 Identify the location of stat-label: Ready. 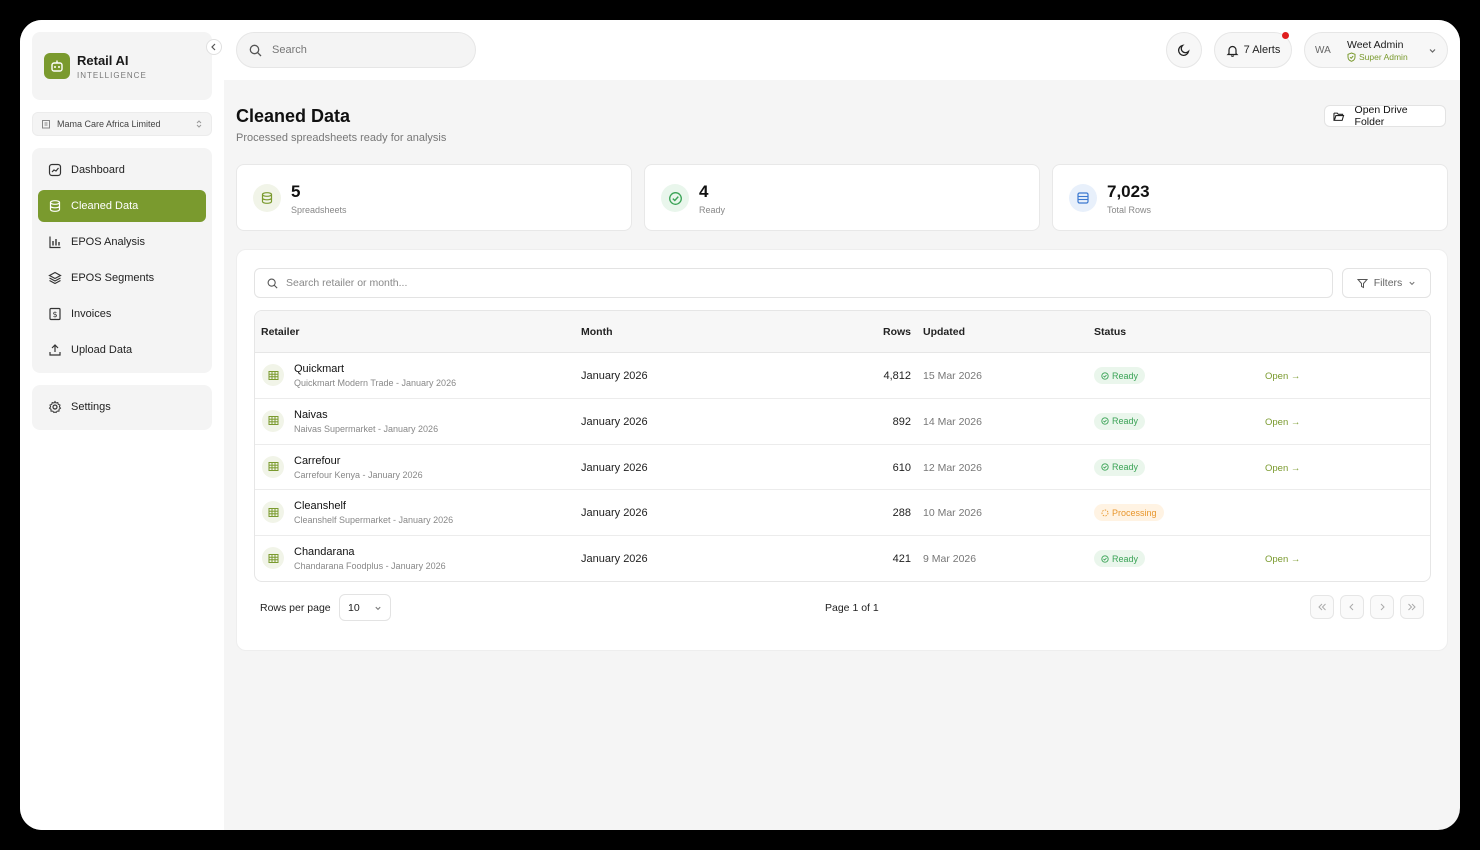
(712, 210).